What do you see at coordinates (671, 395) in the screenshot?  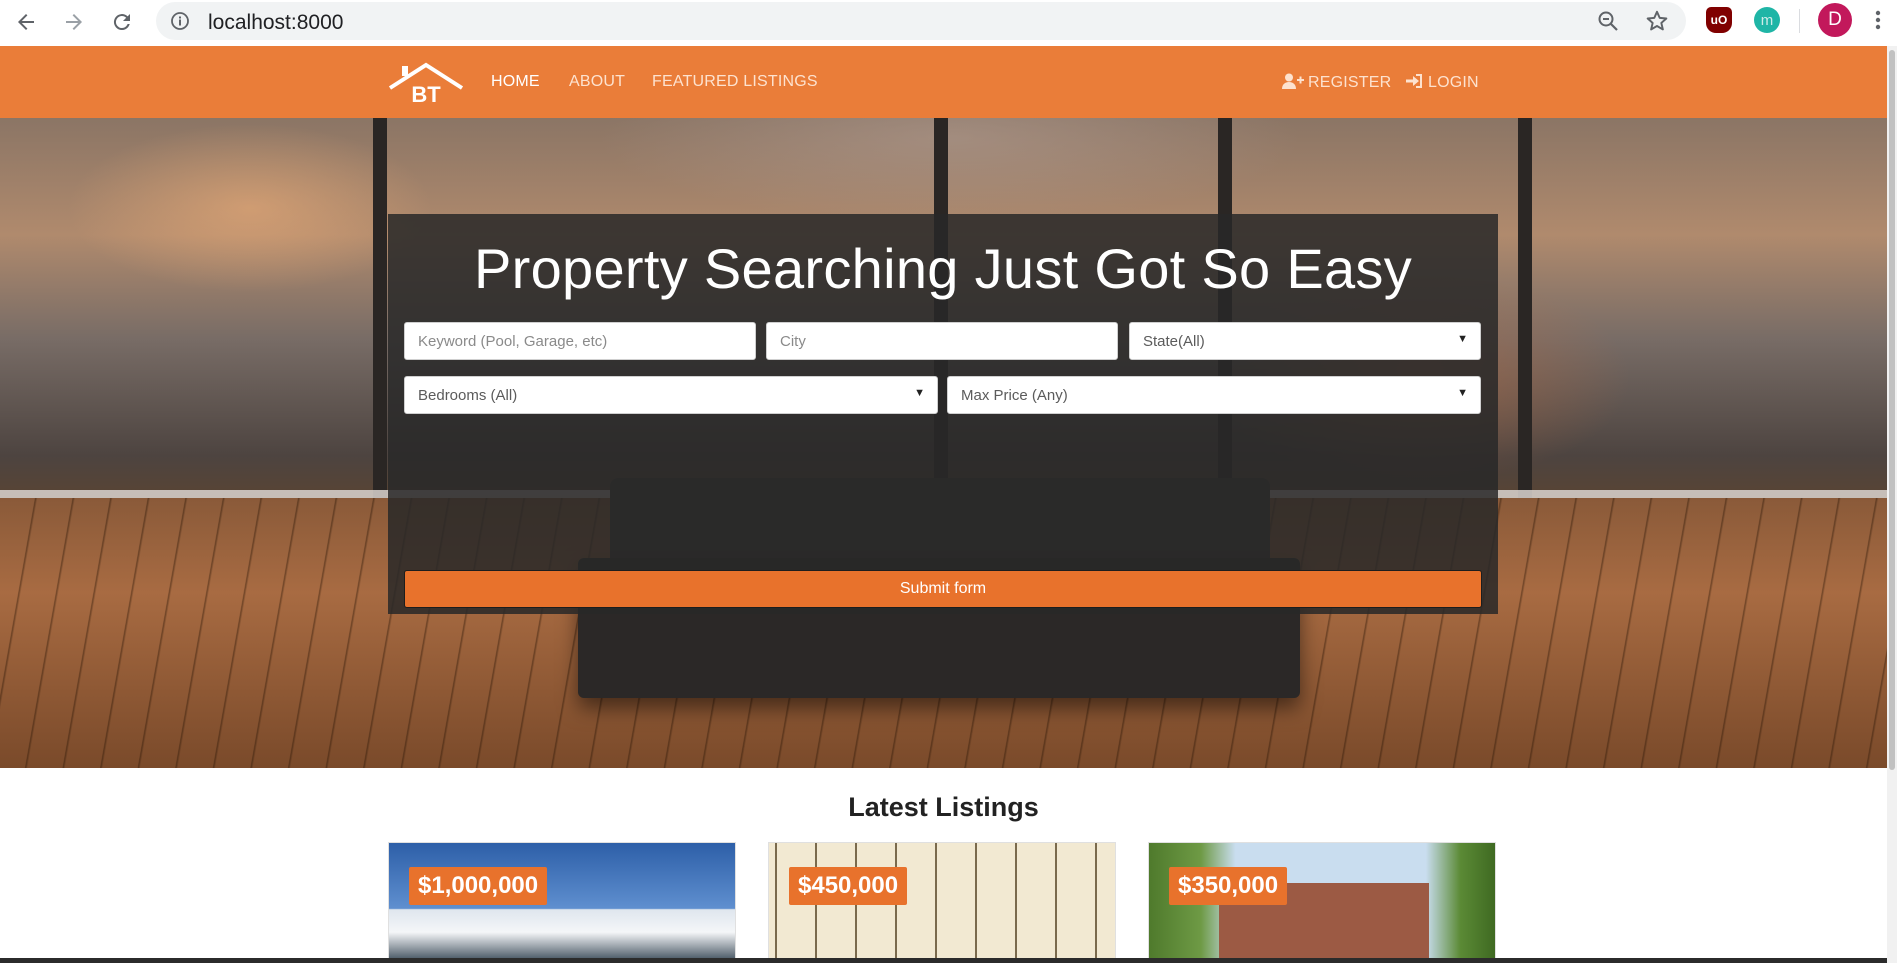 I see `bedrooms-select: Bedrooms (All) ▼` at bounding box center [671, 395].